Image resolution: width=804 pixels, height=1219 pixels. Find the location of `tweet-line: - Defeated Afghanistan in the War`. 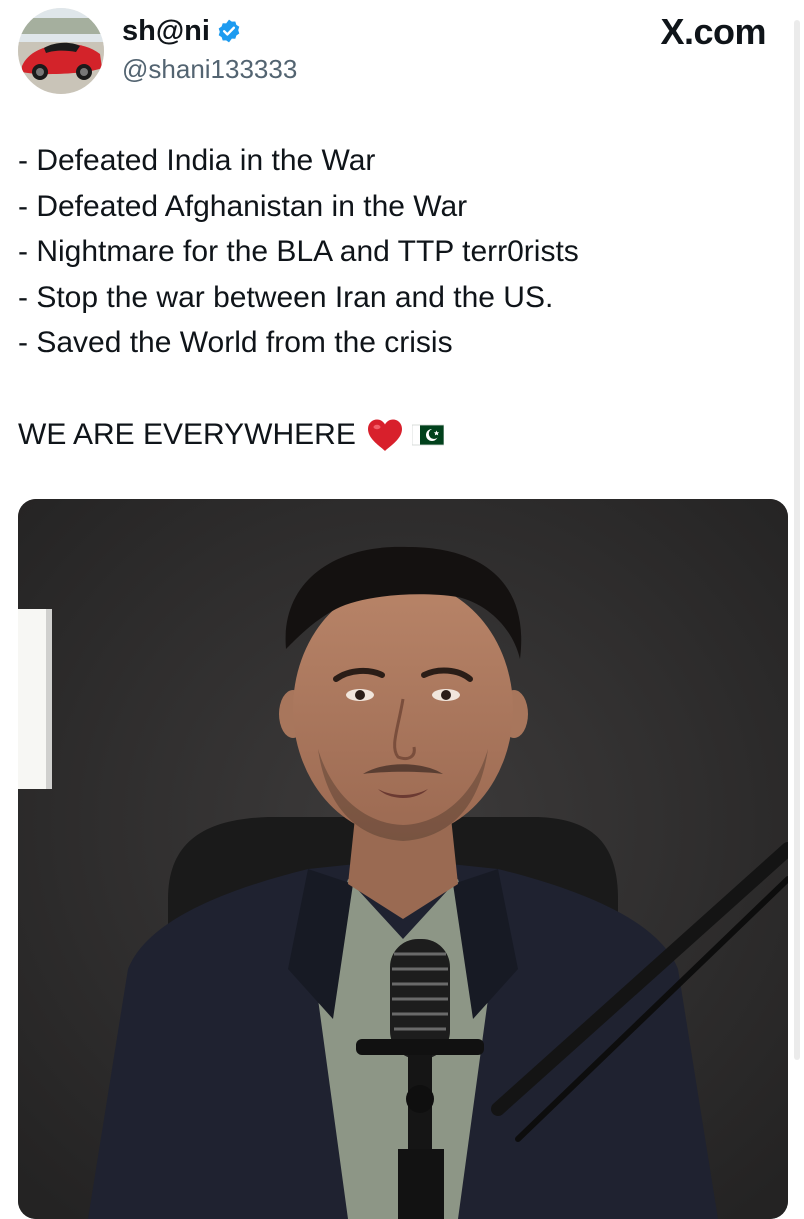

tweet-line: - Defeated Afghanistan in the War is located at coordinates (243, 206).